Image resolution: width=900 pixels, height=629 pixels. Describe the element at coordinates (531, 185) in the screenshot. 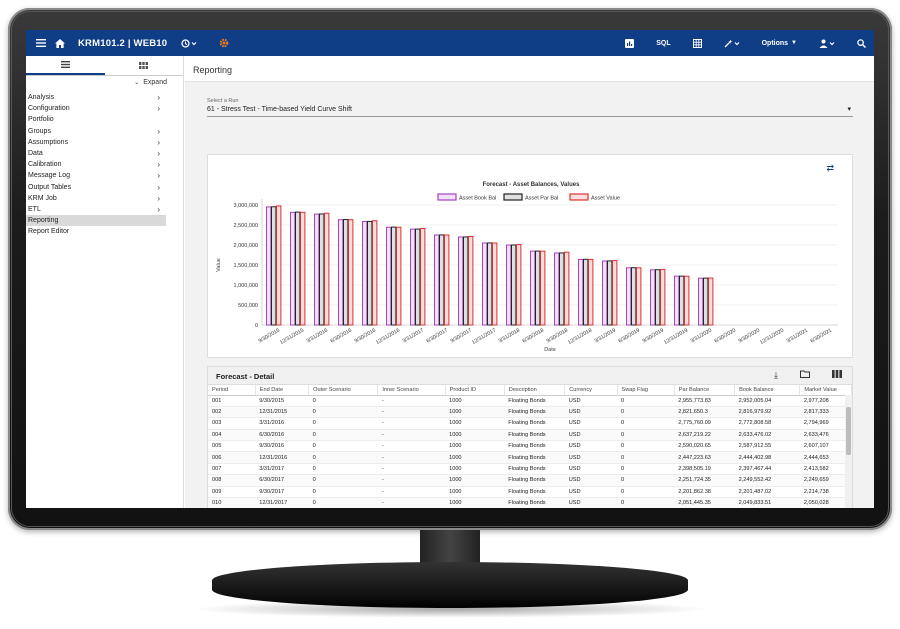

I see `chart-title: Forecast - Asset Balances, Values` at that location.